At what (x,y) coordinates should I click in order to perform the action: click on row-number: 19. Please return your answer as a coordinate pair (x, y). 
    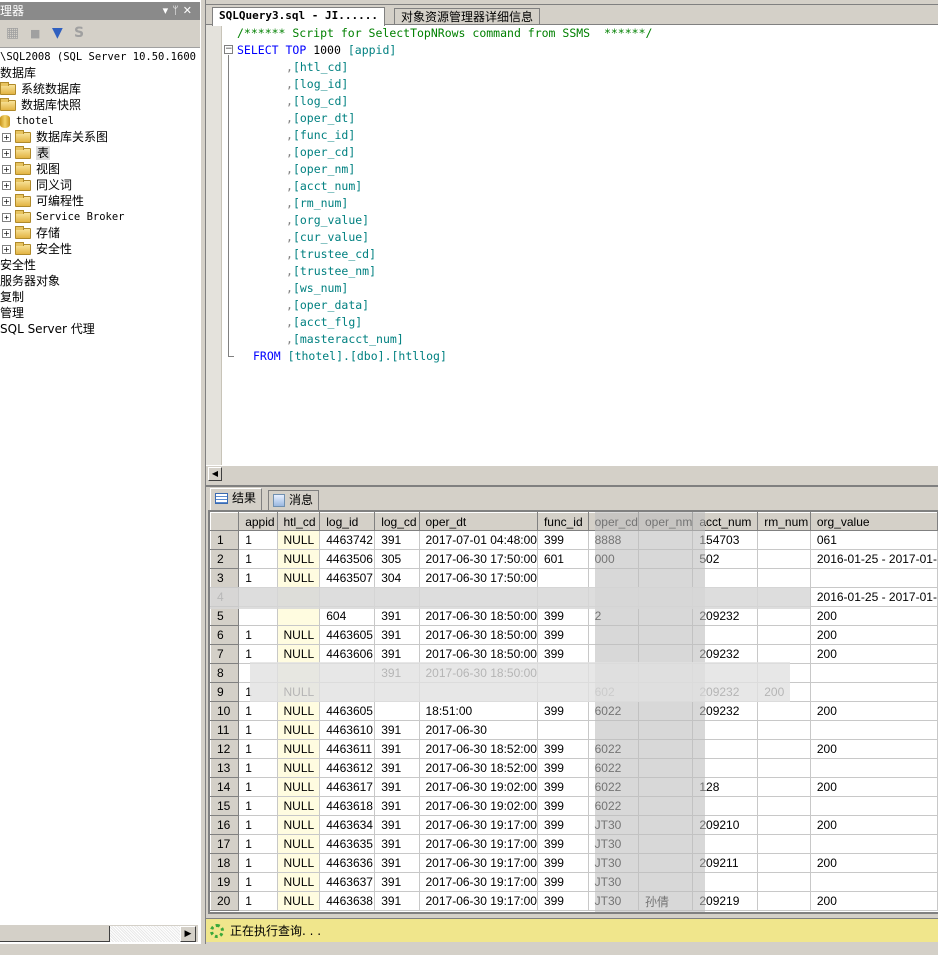
    Looking at the image, I should click on (225, 882).